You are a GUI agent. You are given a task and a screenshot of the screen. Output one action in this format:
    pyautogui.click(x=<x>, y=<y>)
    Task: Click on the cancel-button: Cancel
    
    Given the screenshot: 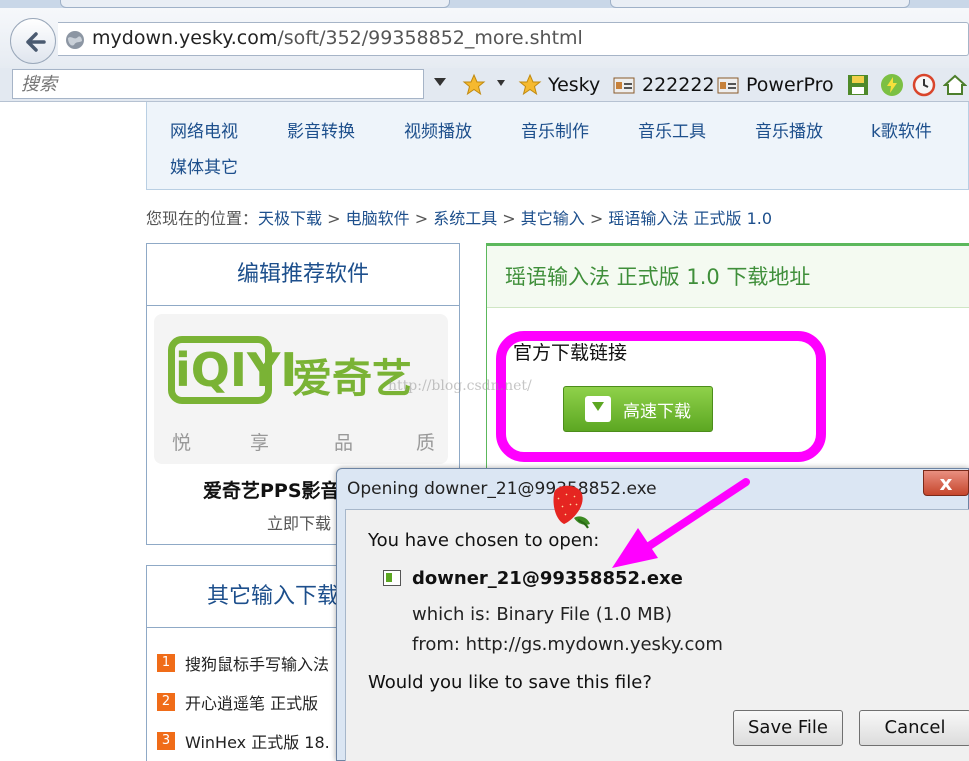 What is the action you would take?
    pyautogui.click(x=914, y=728)
    